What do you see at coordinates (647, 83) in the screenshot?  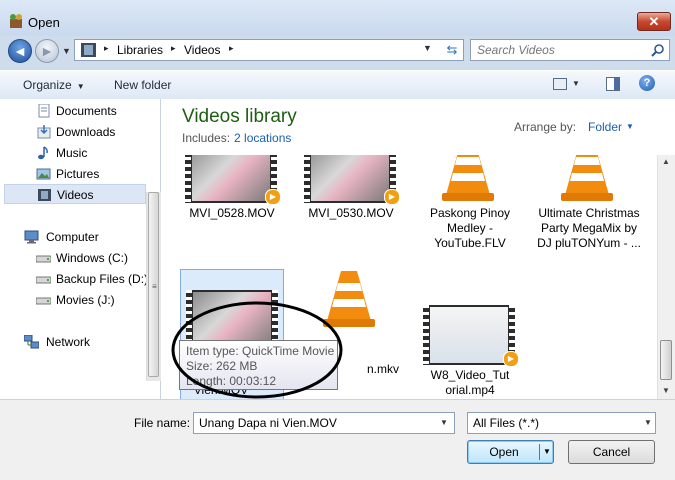 I see `help-icon: ?` at bounding box center [647, 83].